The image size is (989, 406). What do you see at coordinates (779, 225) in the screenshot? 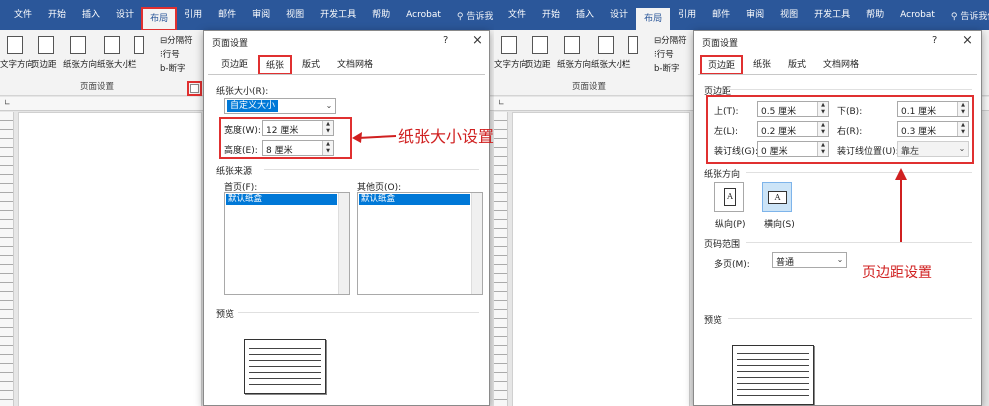
I see `landscape-label: 横向(S)` at bounding box center [779, 225].